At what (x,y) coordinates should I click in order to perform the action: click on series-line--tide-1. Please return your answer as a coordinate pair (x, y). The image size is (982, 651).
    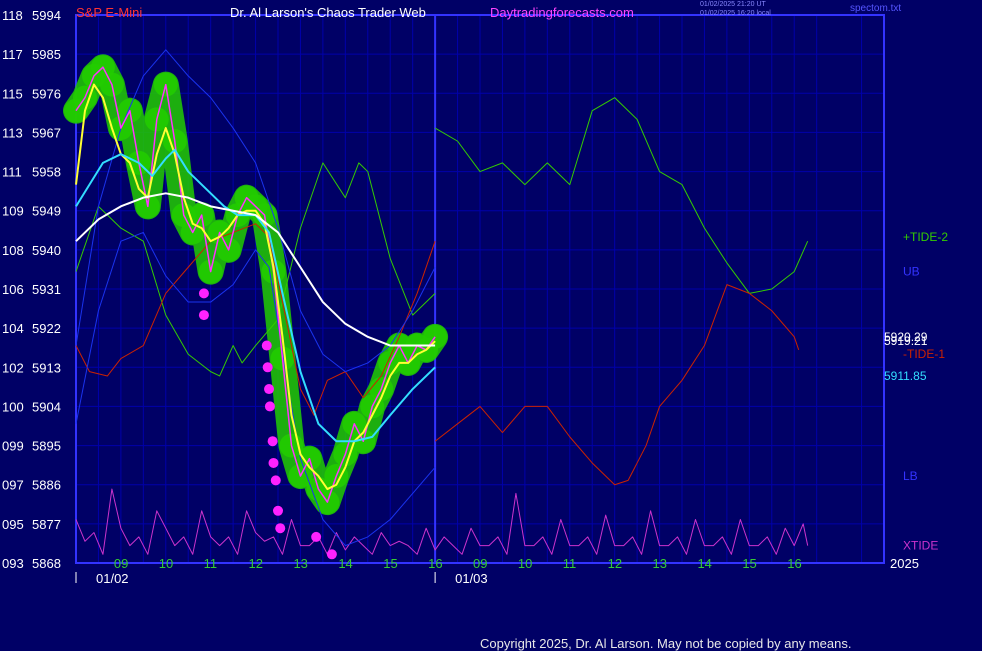
    Looking at the image, I should click on (617, 385).